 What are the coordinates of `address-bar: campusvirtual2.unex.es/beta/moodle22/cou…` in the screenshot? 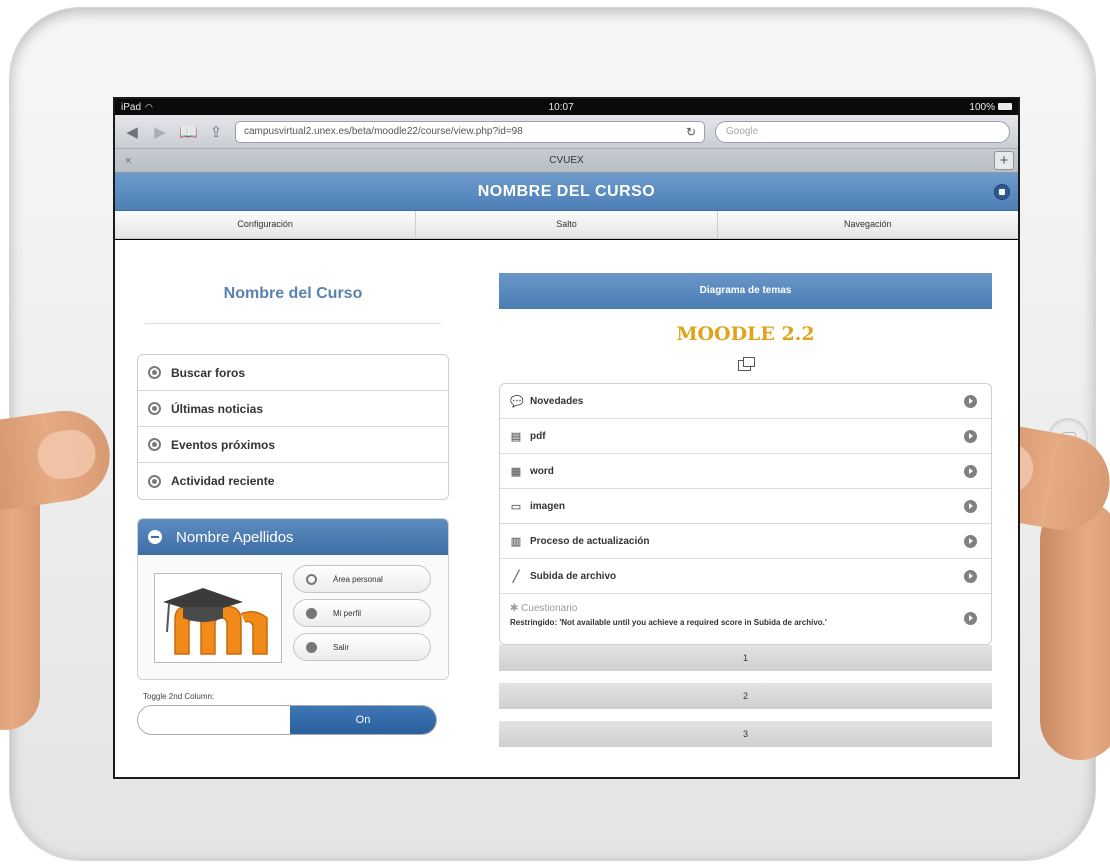 It's located at (470, 131).